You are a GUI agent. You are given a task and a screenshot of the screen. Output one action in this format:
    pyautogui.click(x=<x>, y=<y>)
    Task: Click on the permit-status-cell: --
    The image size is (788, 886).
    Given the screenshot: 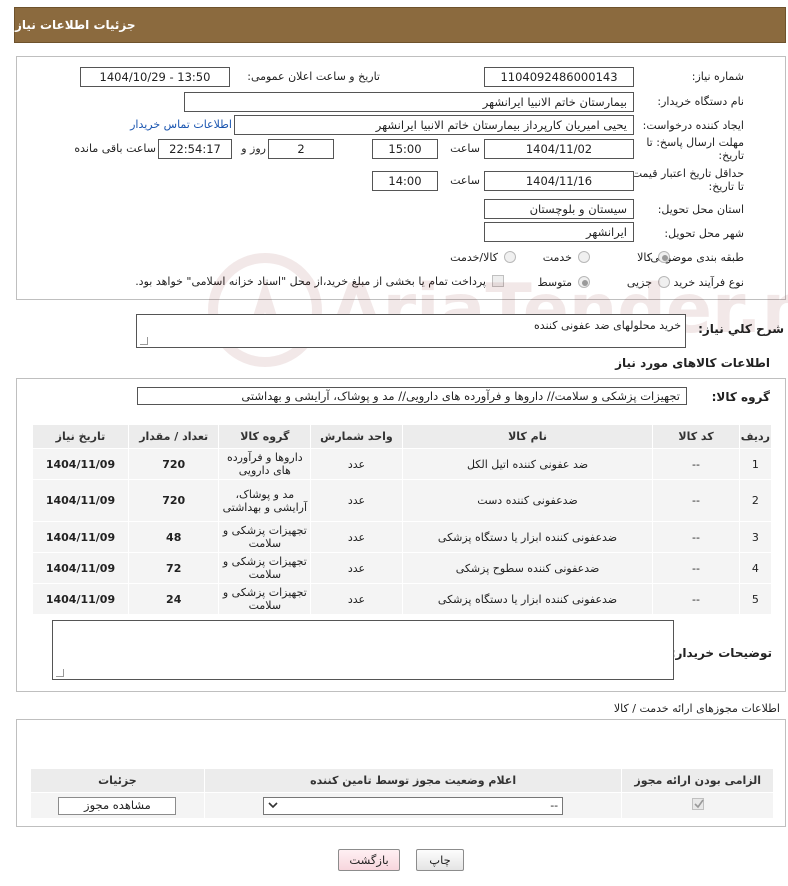 What is the action you would take?
    pyautogui.click(x=413, y=805)
    